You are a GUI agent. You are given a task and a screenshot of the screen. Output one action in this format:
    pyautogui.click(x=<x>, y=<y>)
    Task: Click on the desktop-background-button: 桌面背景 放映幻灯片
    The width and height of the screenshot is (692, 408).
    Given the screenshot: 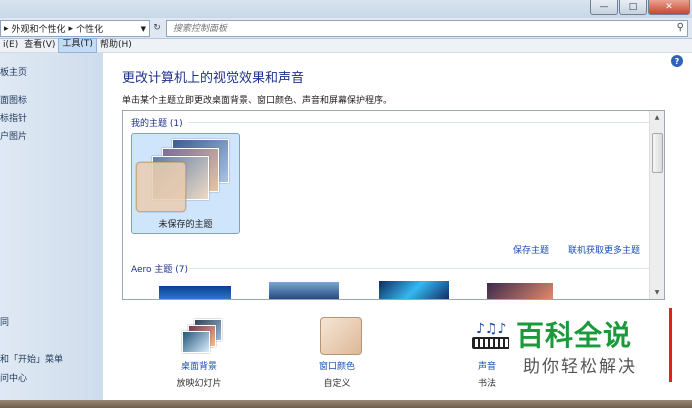 What is the action you would take?
    pyautogui.click(x=199, y=351)
    